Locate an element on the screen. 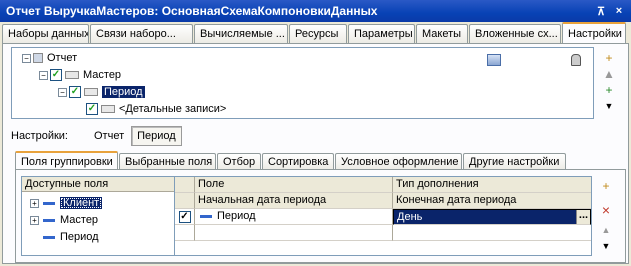 The width and height of the screenshot is (631, 266). tab-settings: Настройки is located at coordinates (594, 32).